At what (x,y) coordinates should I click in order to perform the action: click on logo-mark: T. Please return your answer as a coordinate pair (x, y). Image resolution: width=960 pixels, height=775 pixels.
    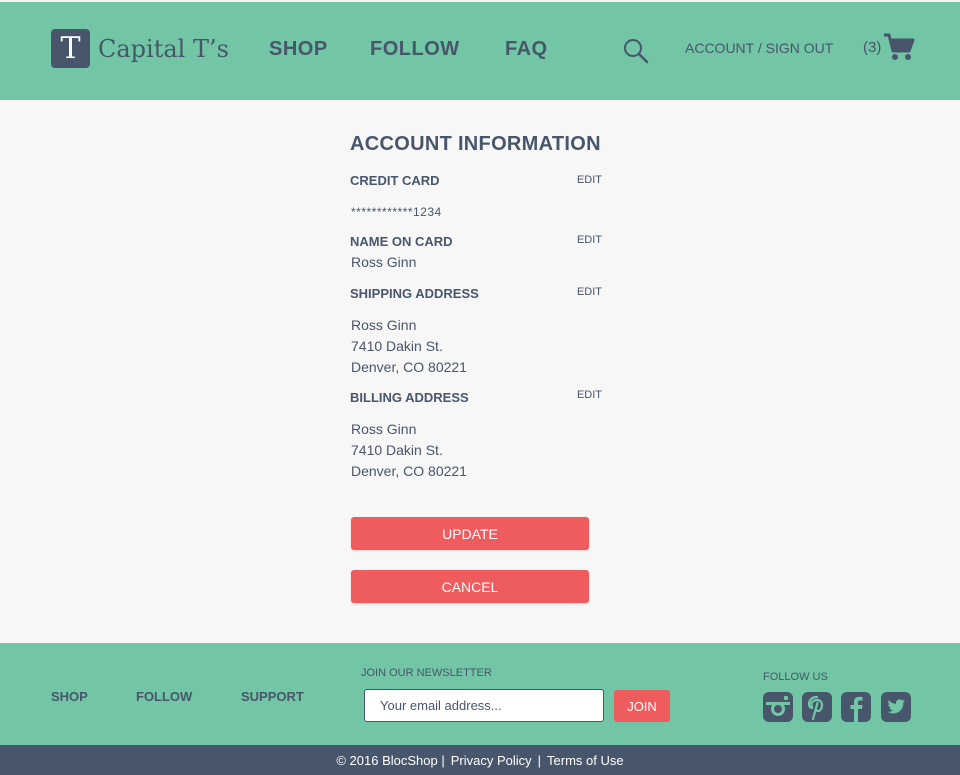
    Looking at the image, I should click on (70, 48).